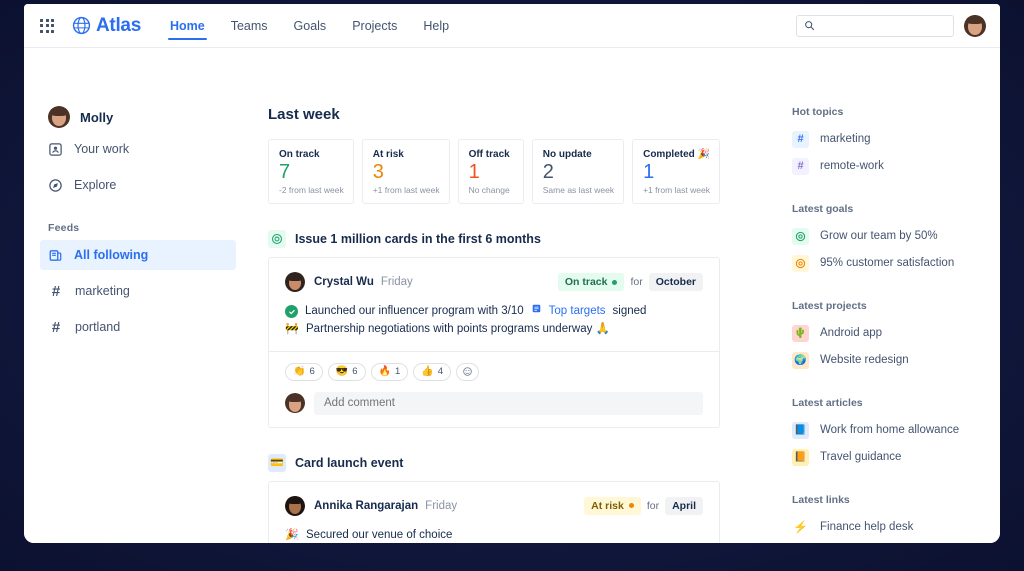  I want to click on orange-book-icon: 📙, so click(800, 457).